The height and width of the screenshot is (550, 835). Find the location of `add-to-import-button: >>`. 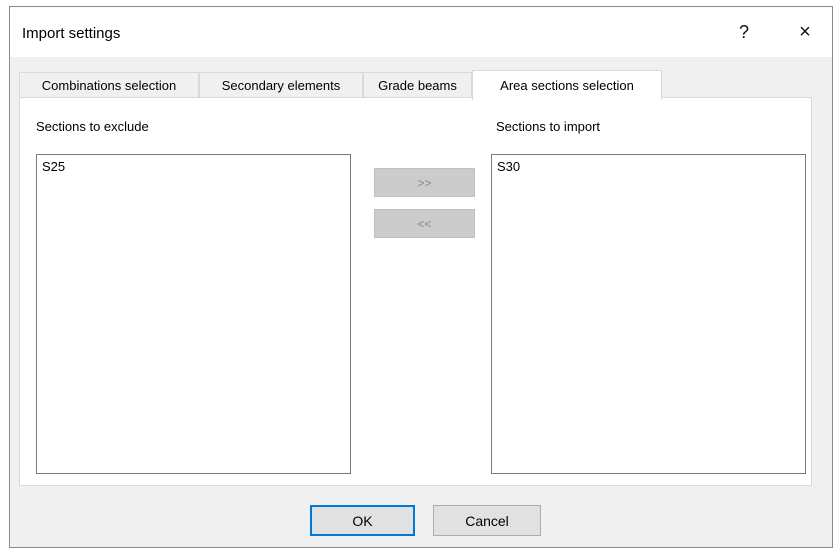

add-to-import-button: >> is located at coordinates (424, 182).